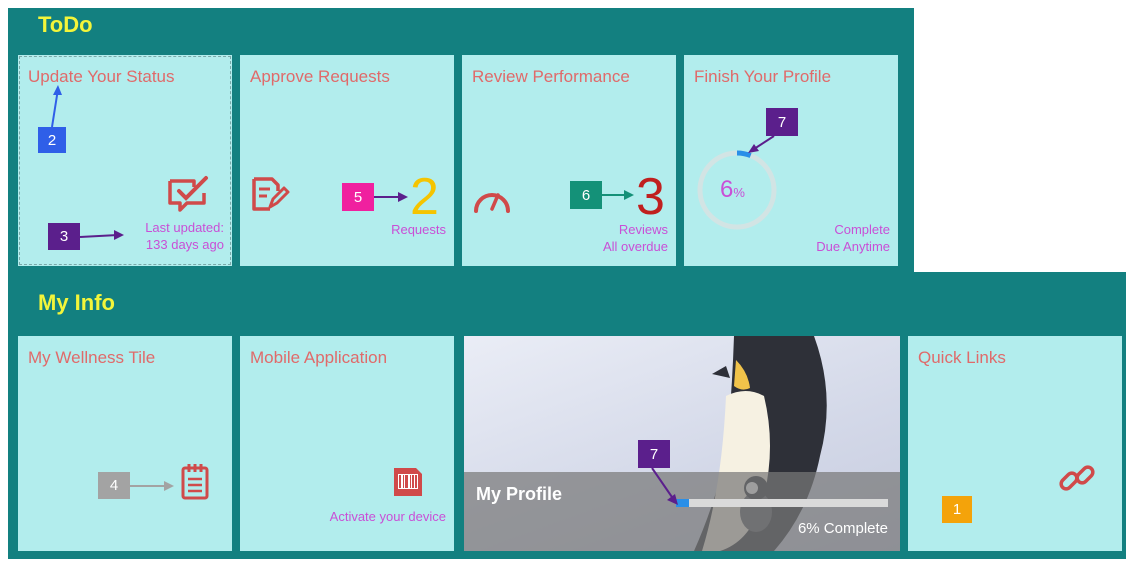  What do you see at coordinates (184, 236) in the screenshot?
I see `last-updated-label: Last updated: 133 days ago` at bounding box center [184, 236].